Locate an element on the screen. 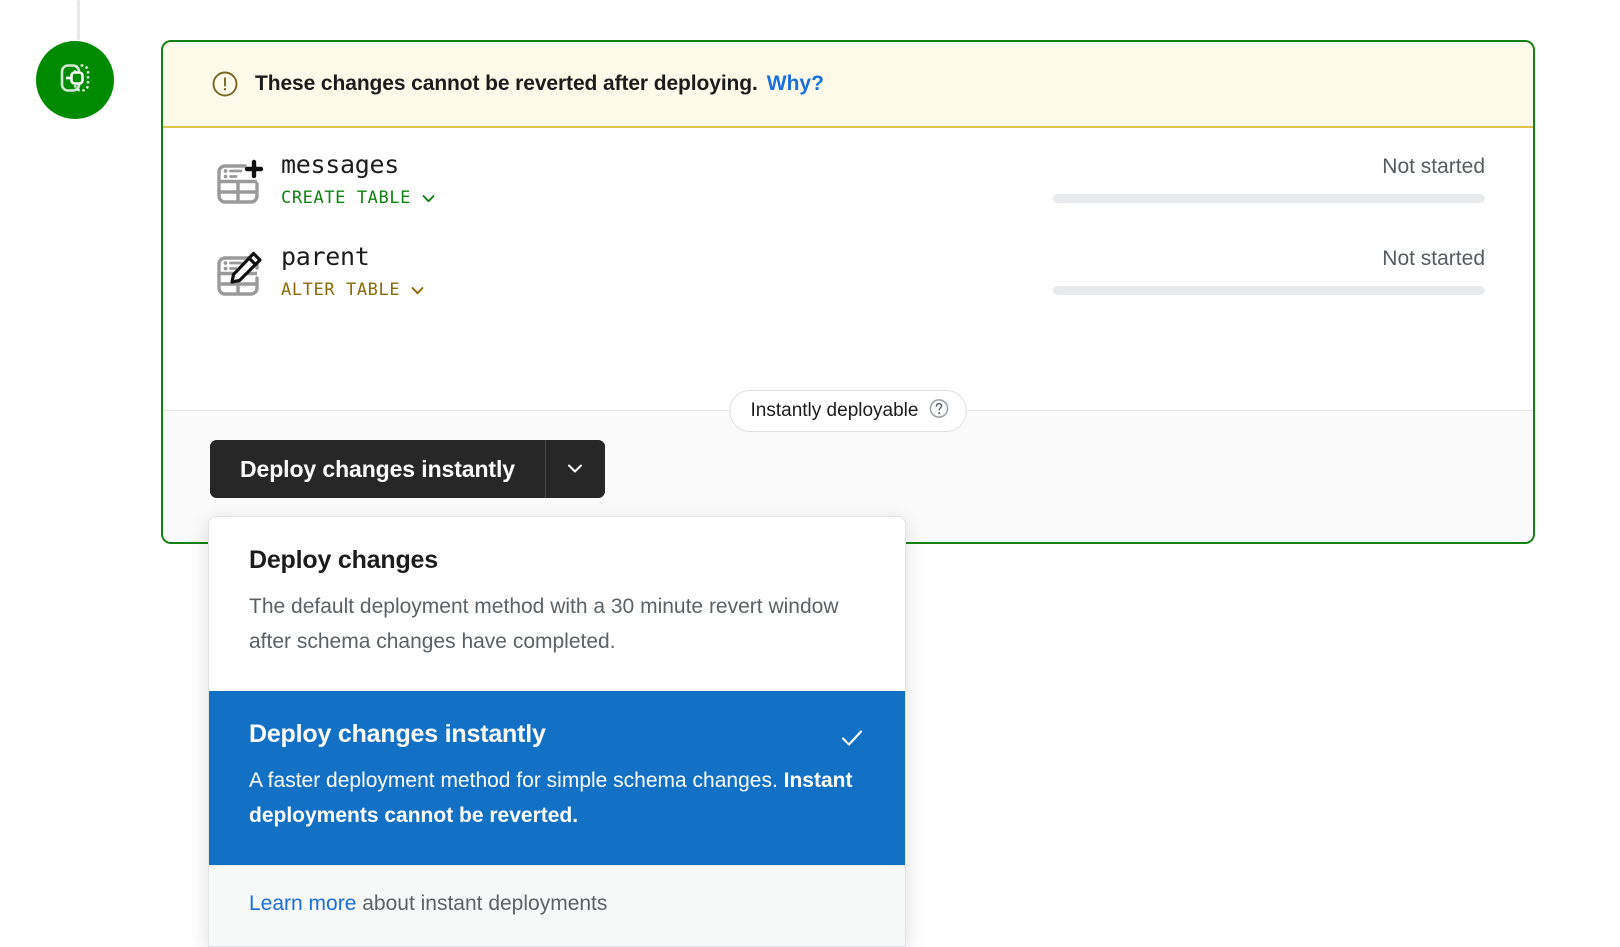 The width and height of the screenshot is (1620, 947). table-row: messages CREATE TABLE Not started is located at coordinates (848, 194).